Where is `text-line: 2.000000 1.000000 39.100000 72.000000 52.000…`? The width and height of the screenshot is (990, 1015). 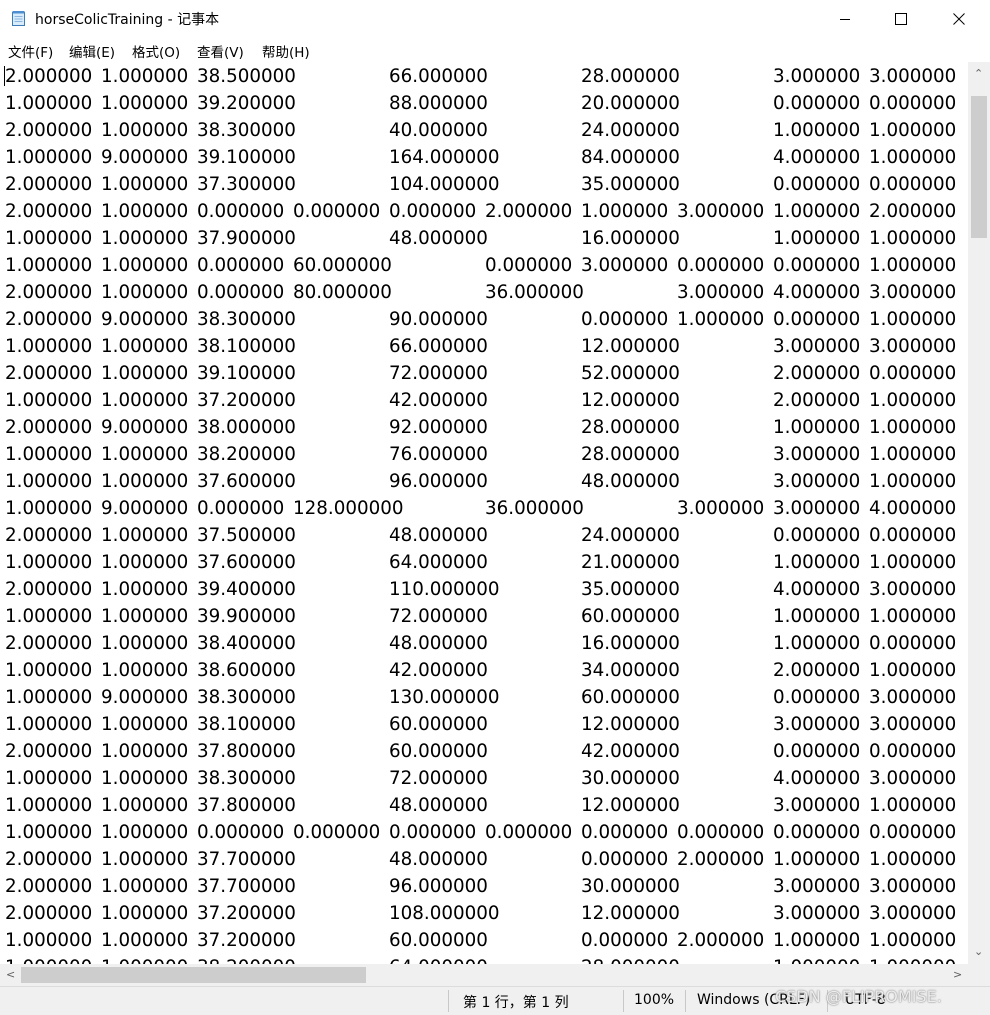 text-line: 2.000000 1.000000 39.100000 72.000000 52.000… is located at coordinates (484, 373).